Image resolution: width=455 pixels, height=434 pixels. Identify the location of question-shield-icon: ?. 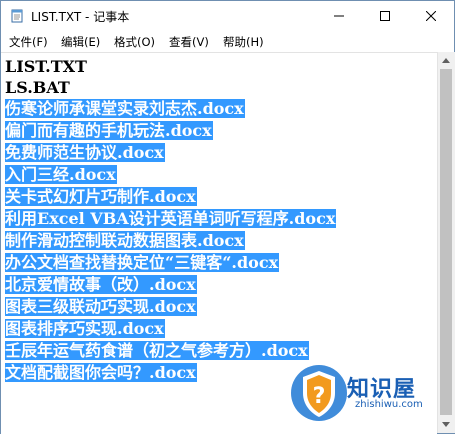
(319, 393).